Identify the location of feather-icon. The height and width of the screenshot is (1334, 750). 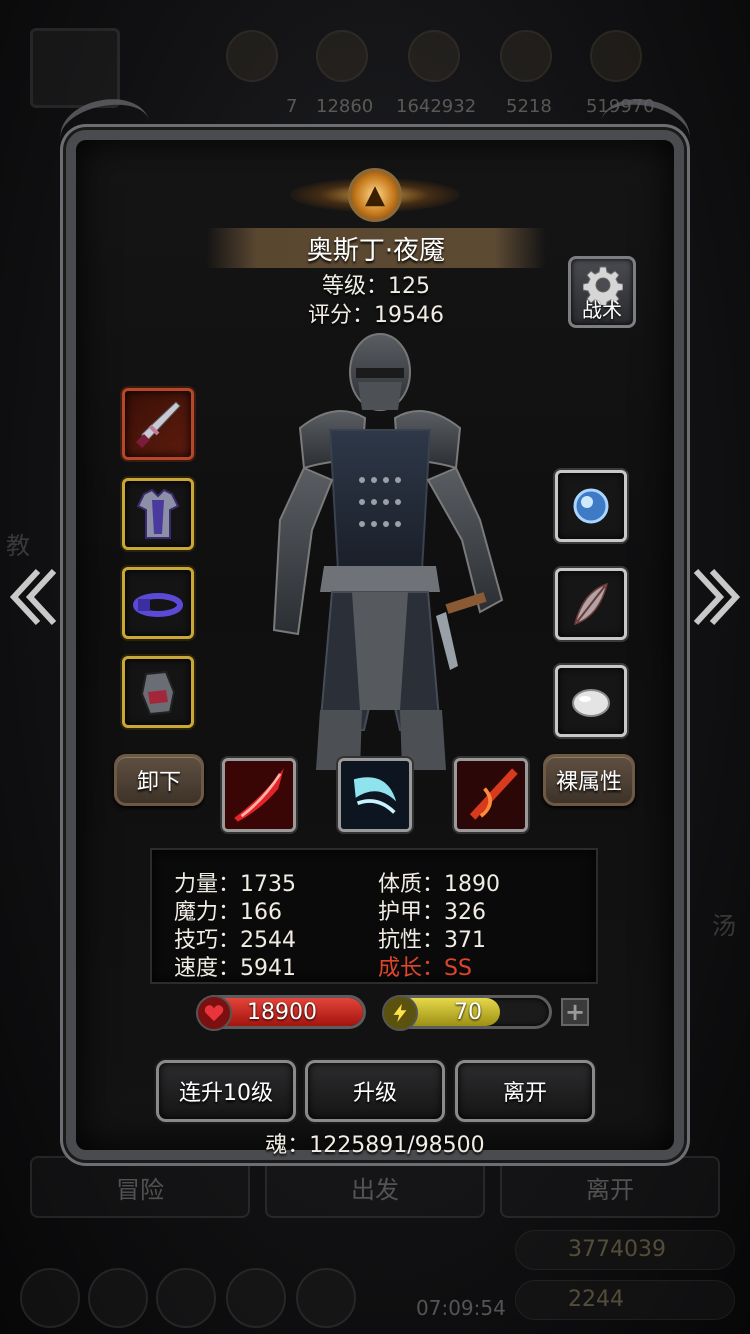
(591, 604).